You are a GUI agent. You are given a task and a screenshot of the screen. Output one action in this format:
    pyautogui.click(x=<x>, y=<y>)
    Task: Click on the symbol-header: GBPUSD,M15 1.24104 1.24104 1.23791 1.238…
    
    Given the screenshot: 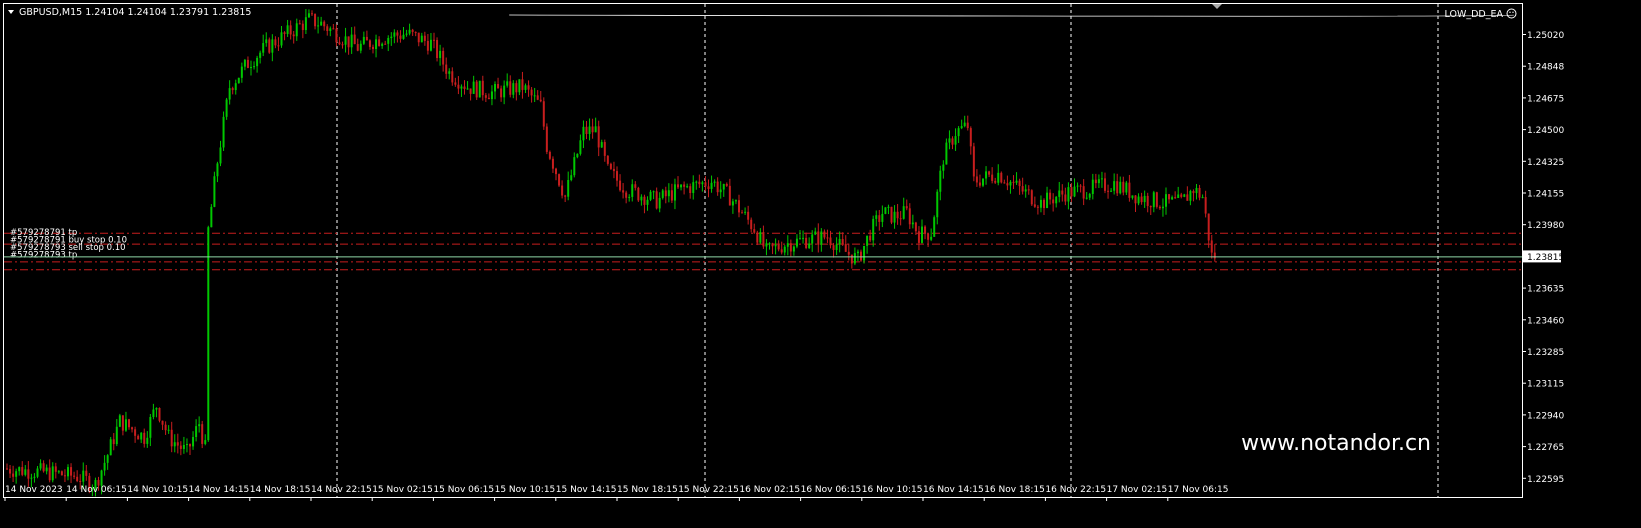 What is the action you would take?
    pyautogui.click(x=129, y=12)
    